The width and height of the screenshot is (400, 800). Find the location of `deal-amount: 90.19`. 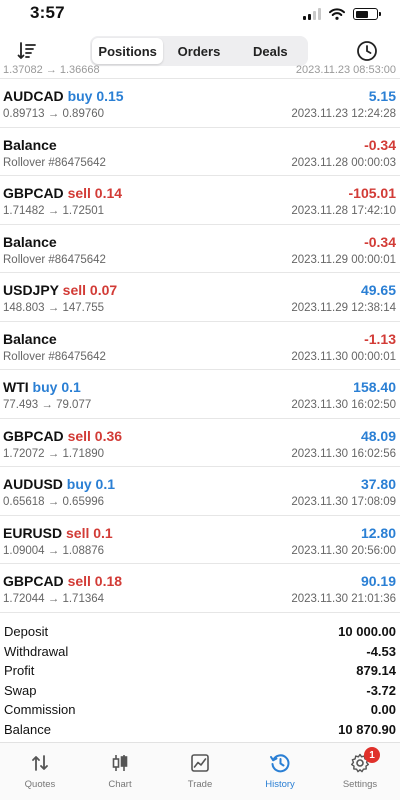

deal-amount: 90.19 is located at coordinates (378, 581).